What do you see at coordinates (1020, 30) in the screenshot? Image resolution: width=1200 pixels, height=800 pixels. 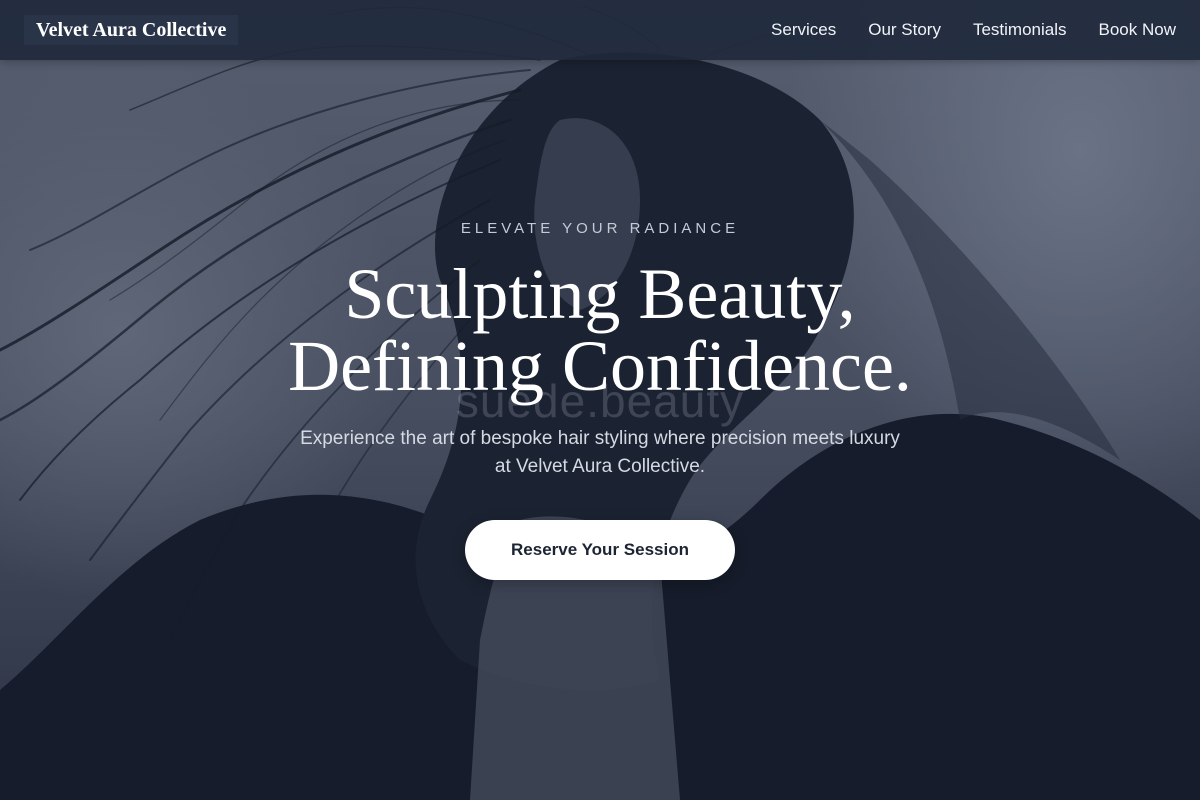 I see `nav-link-testimonials: Testimonials` at bounding box center [1020, 30].